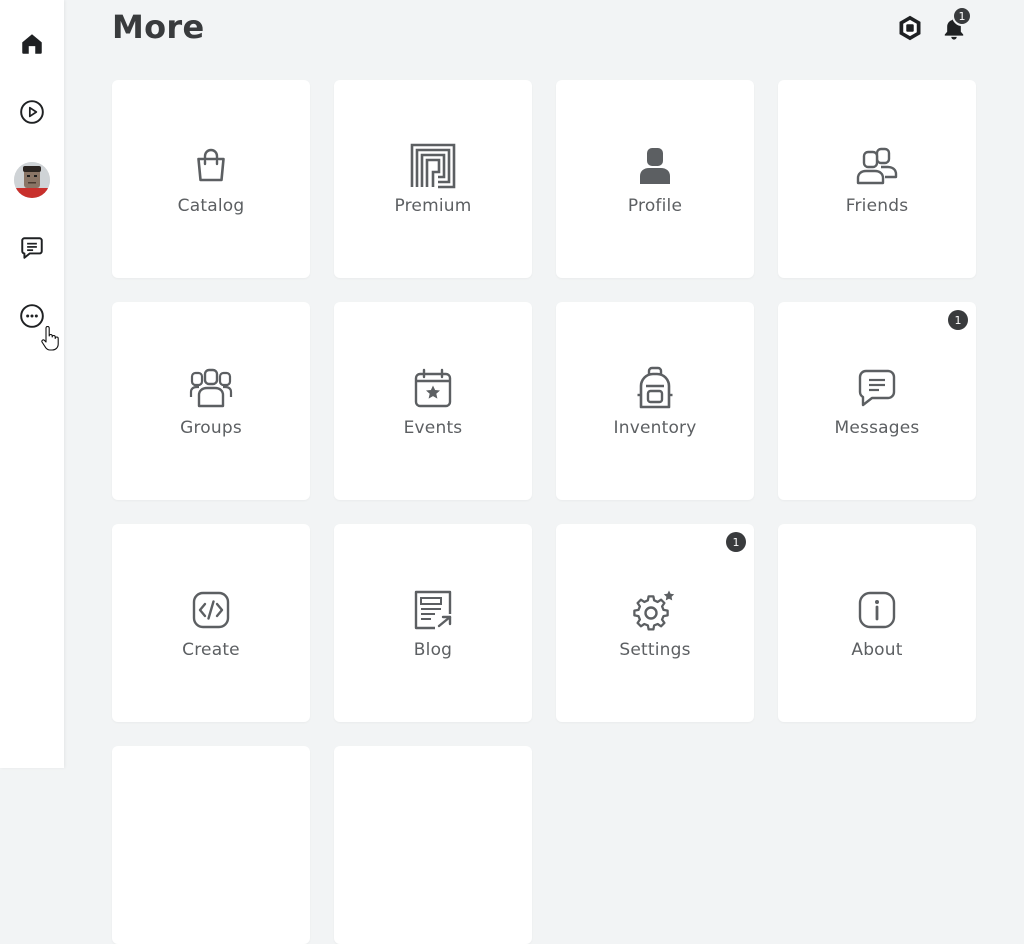 The width and height of the screenshot is (1024, 944). I want to click on tile-premium: Premium, so click(433, 179).